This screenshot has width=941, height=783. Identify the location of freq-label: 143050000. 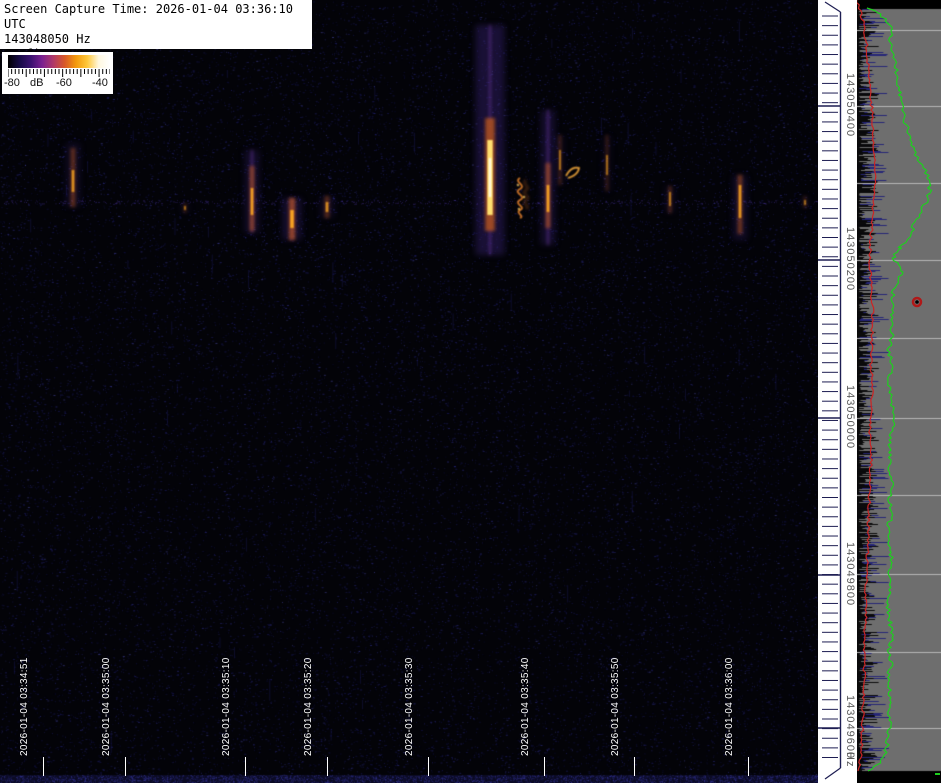
(850, 417).